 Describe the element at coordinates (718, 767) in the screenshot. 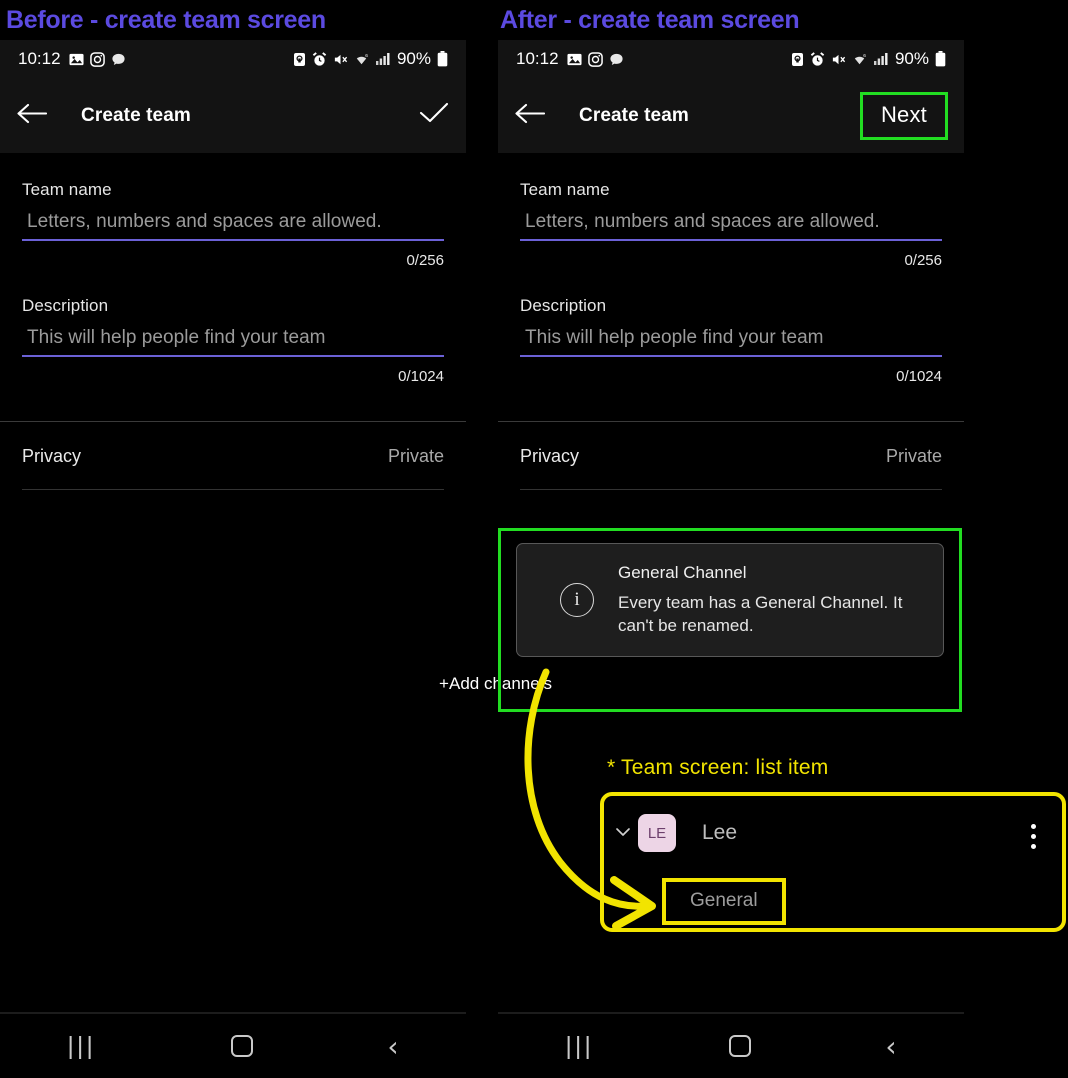

I see `annotation-note: * Team screen: list item` at that location.